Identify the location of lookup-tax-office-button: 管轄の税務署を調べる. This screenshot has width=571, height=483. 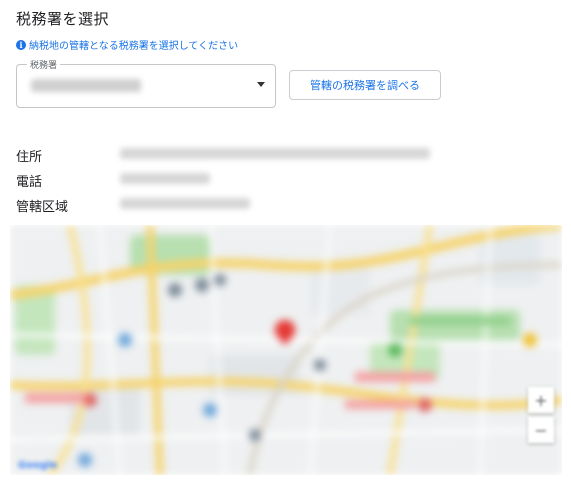
(365, 85).